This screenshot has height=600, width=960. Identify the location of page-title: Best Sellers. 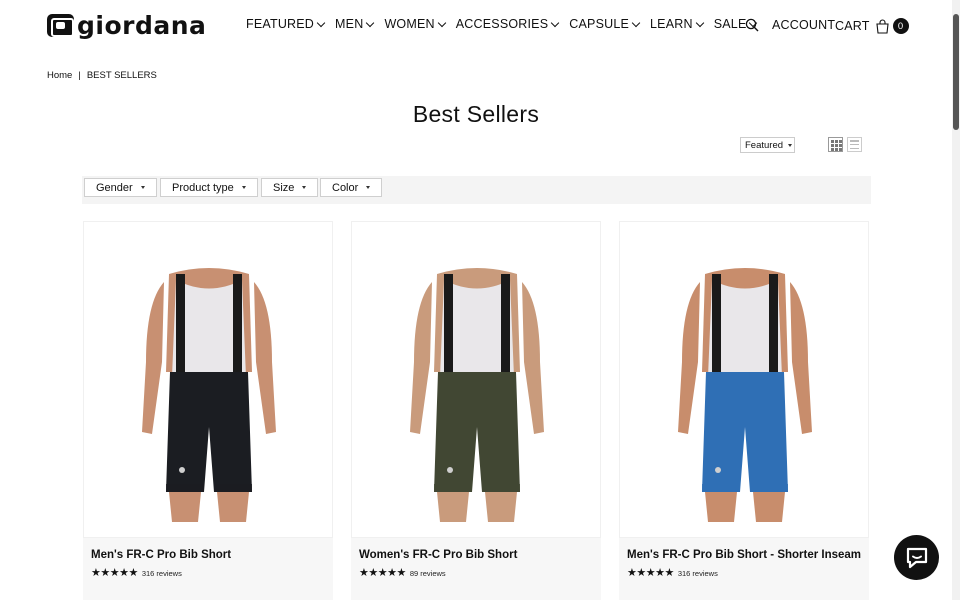
(476, 114).